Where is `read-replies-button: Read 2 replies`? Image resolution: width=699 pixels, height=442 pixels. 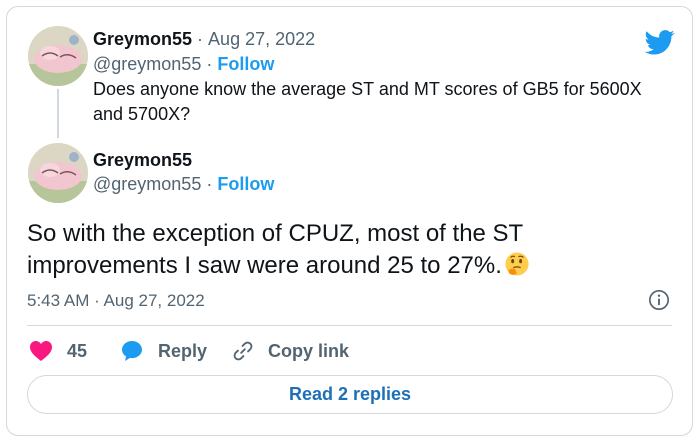 read-replies-button: Read 2 replies is located at coordinates (350, 394).